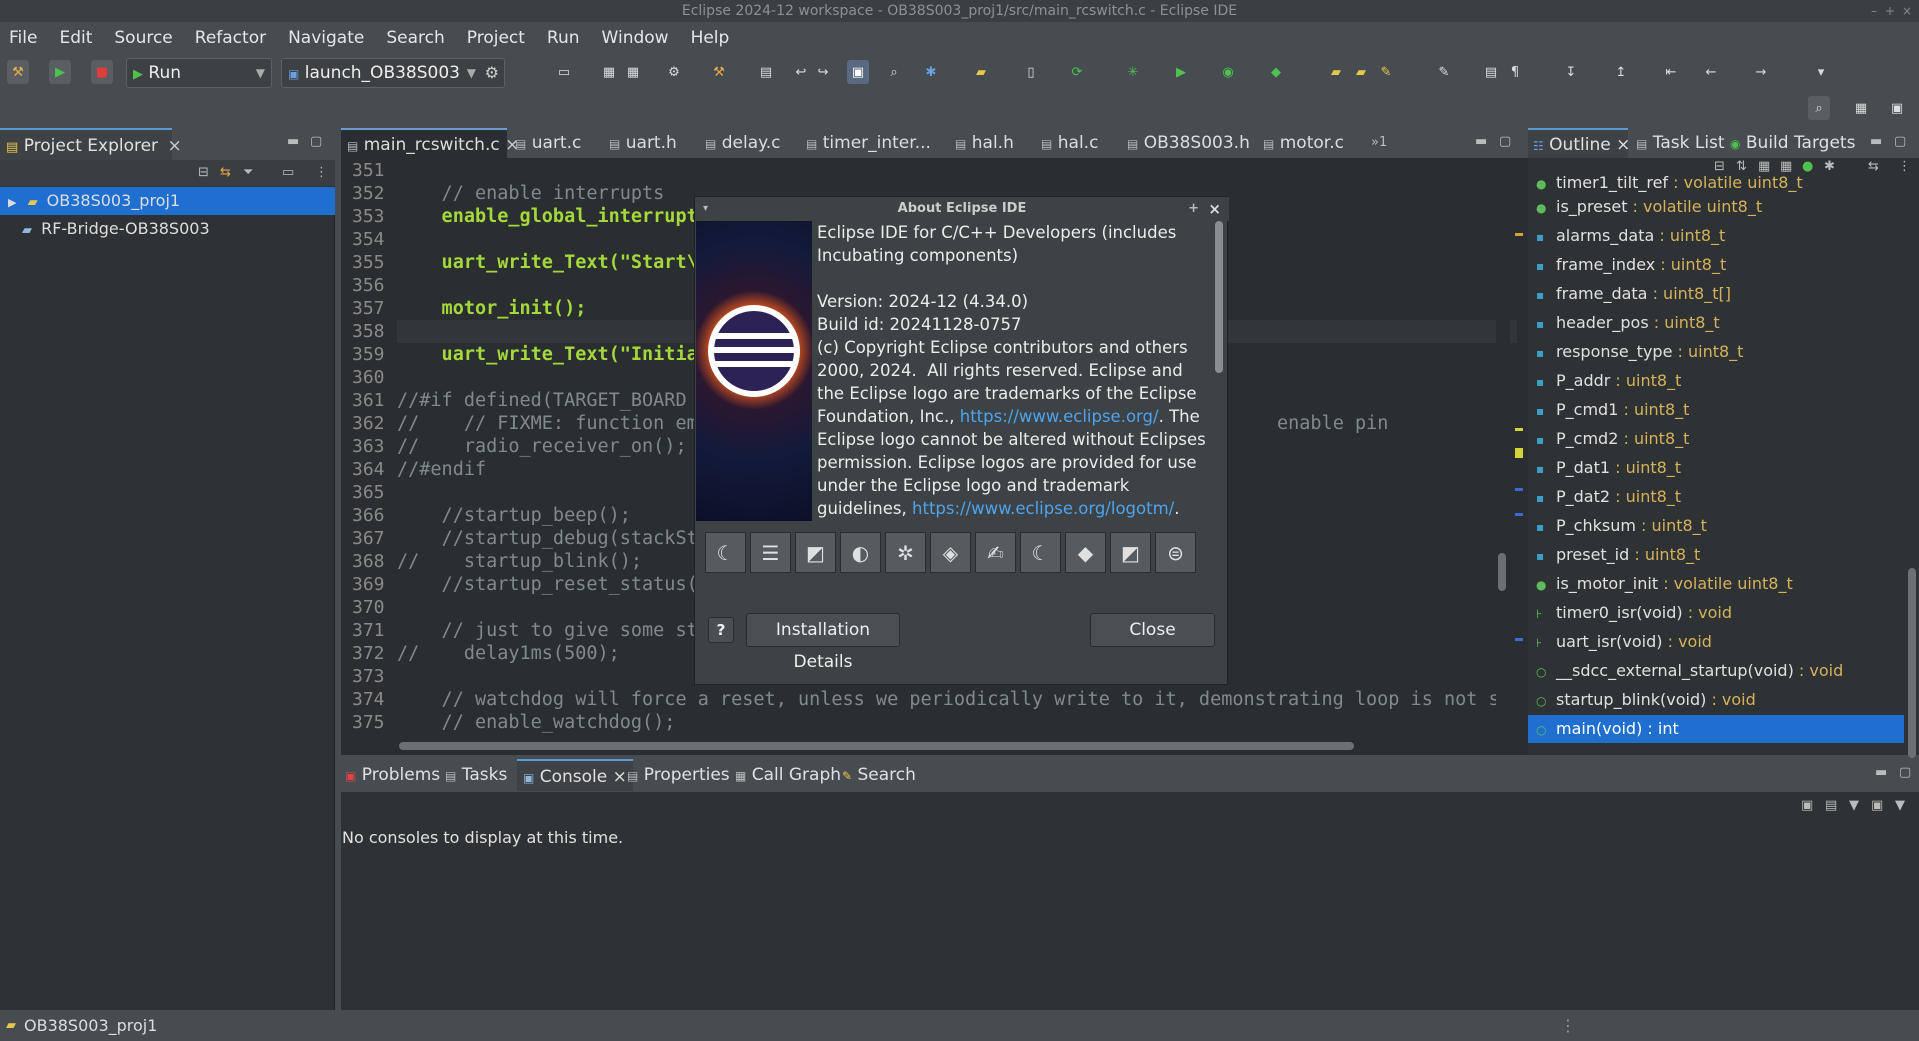 This screenshot has height=1041, width=1919. What do you see at coordinates (1741, 166) in the screenshot?
I see `sort-icon: ⇅` at bounding box center [1741, 166].